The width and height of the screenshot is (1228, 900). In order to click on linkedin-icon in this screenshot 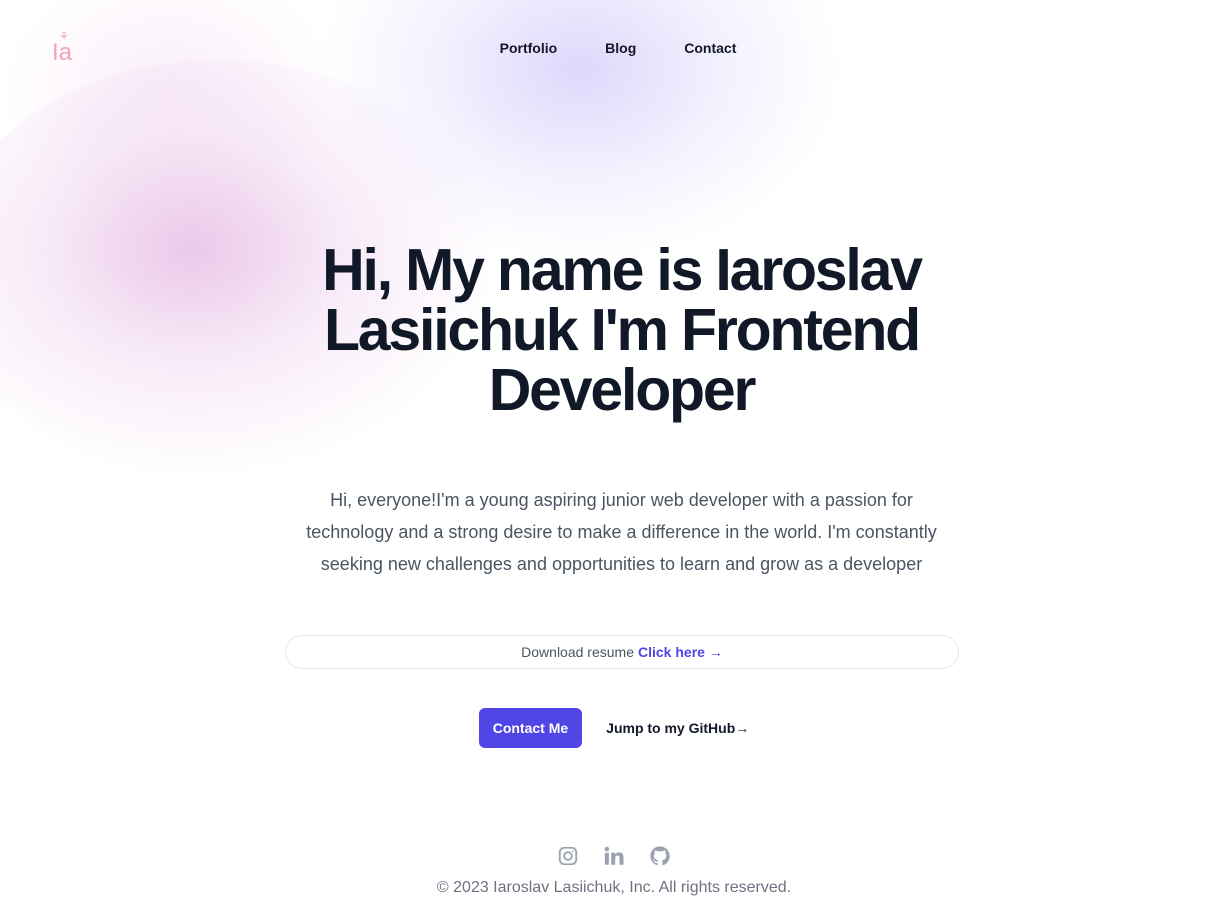, I will do `click(614, 856)`.